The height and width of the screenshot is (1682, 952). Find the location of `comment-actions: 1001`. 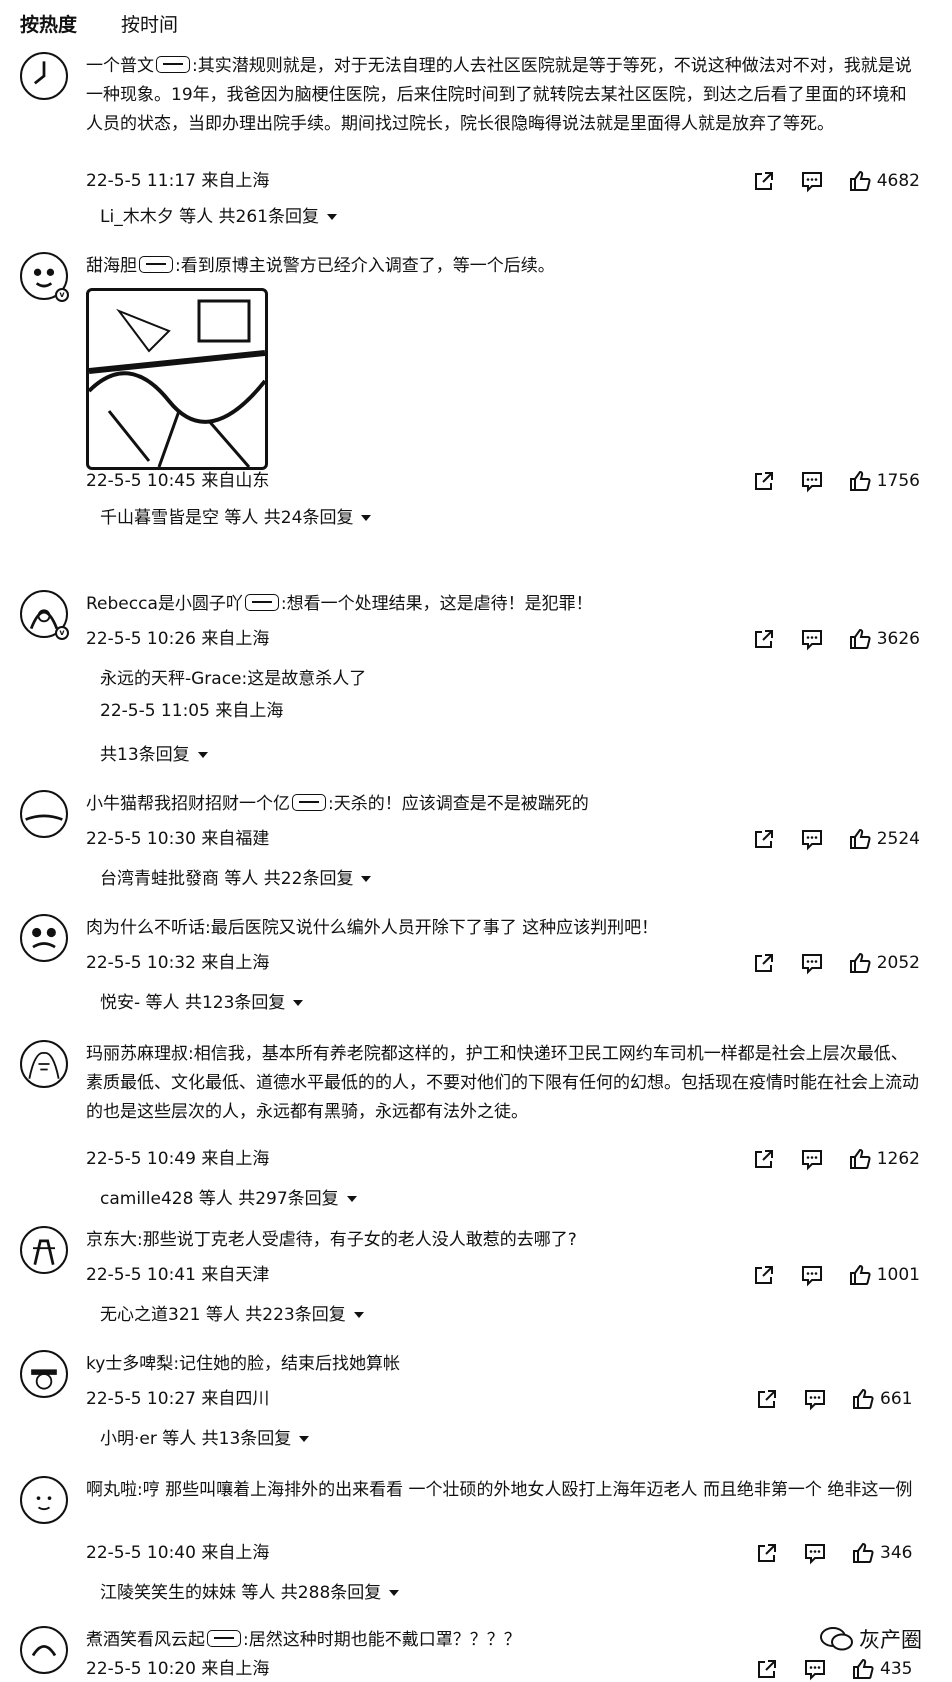

comment-actions: 1001 is located at coordinates (824, 1275).